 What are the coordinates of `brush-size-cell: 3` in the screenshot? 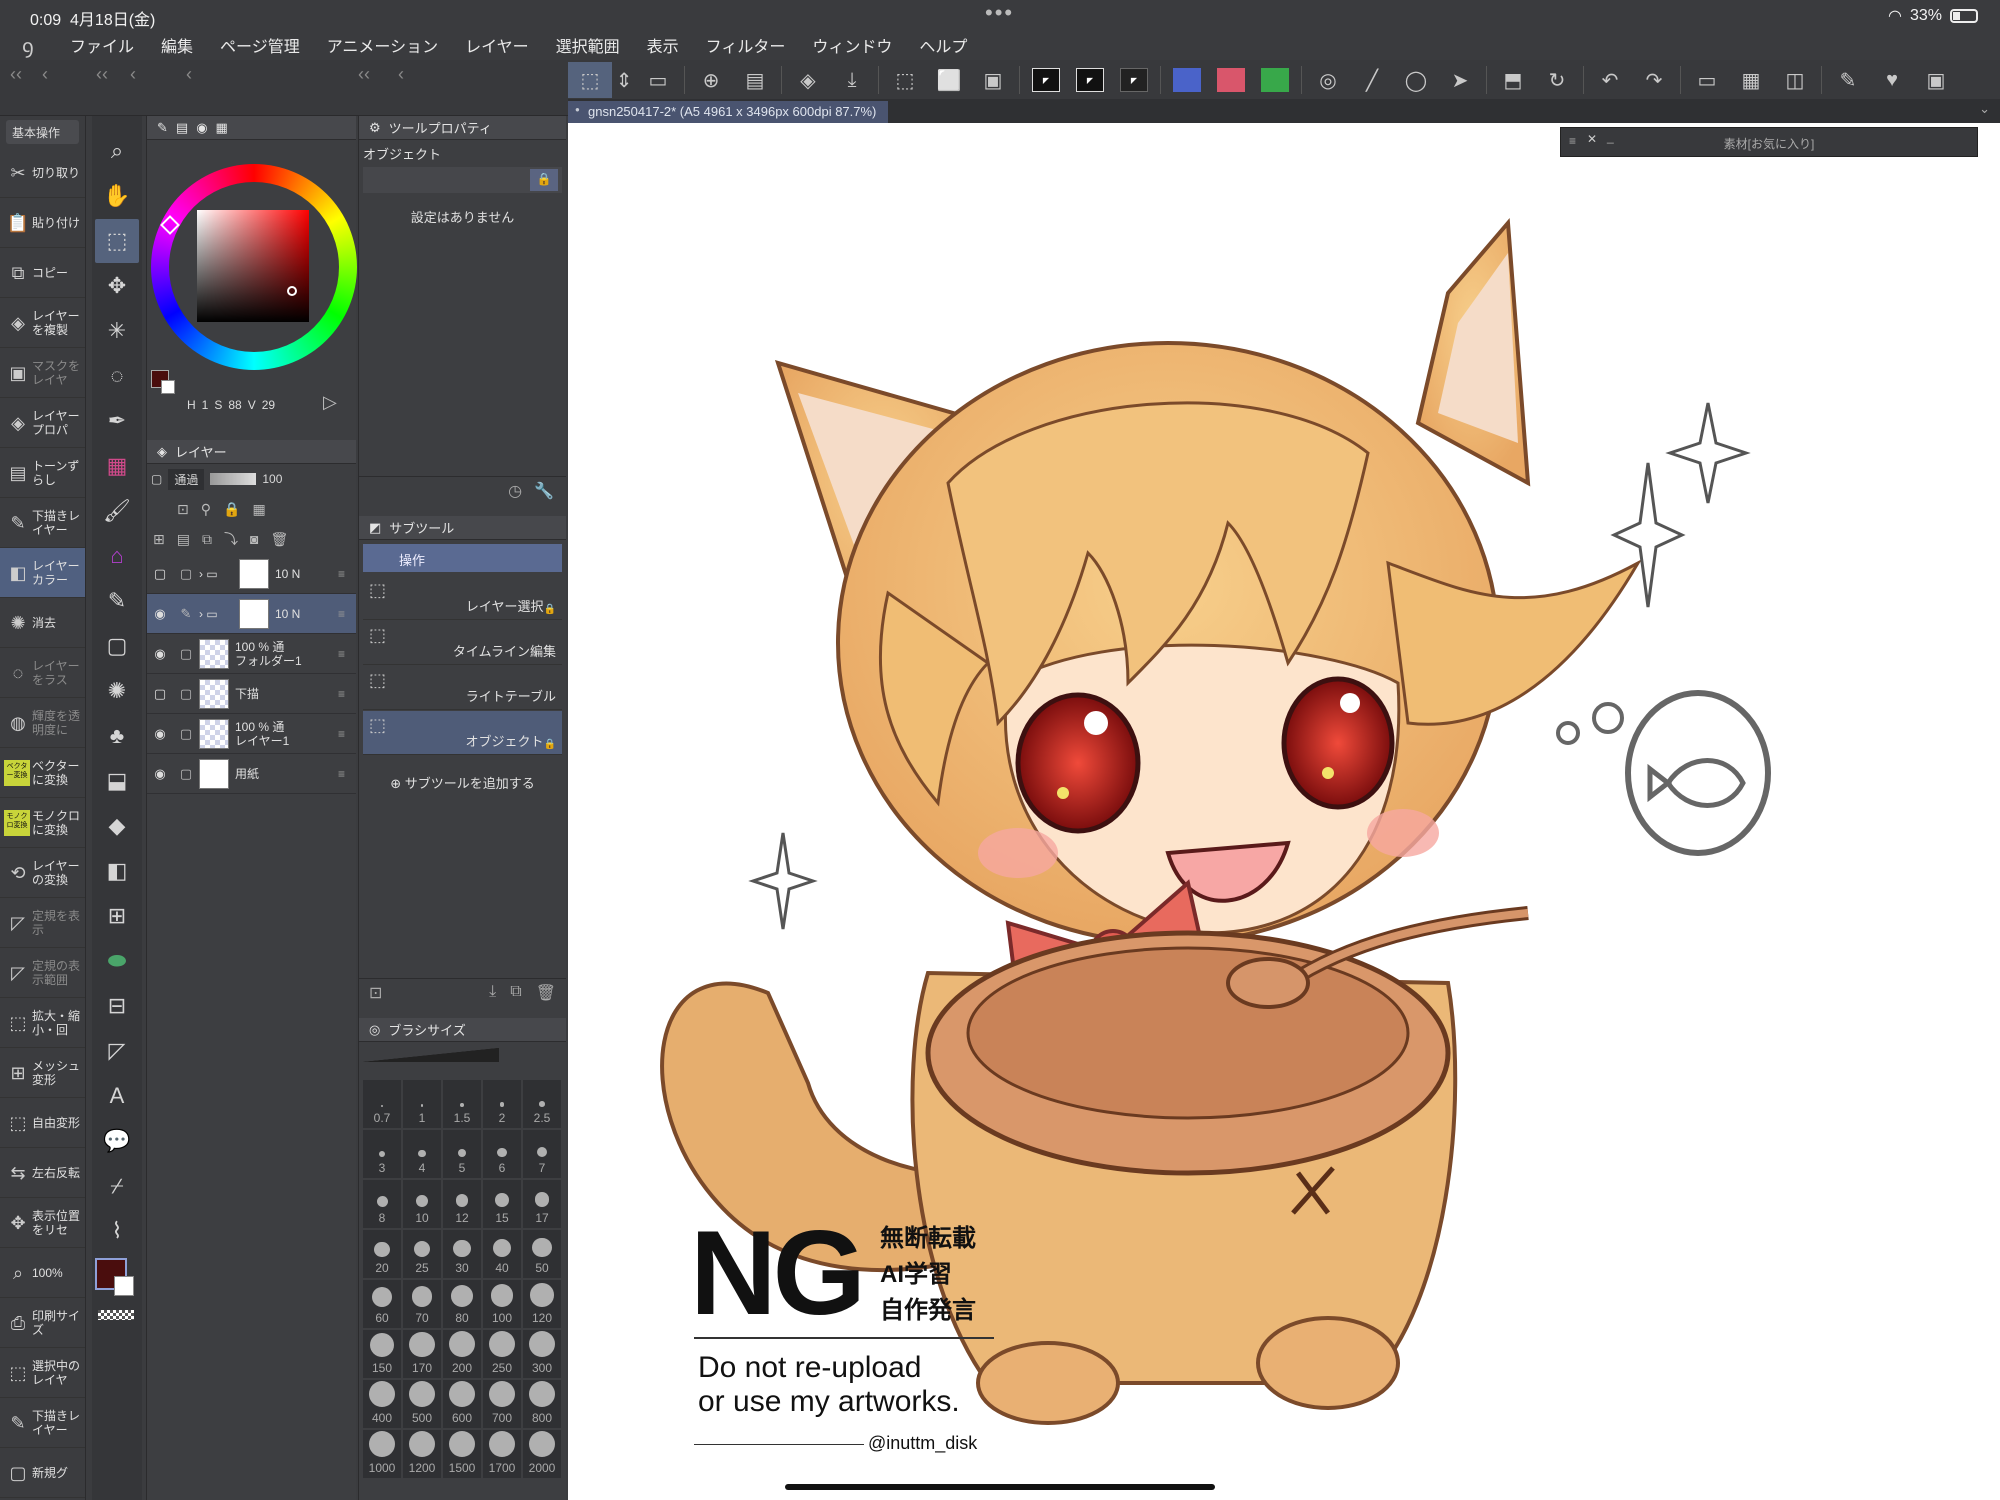 It's located at (382, 1154).